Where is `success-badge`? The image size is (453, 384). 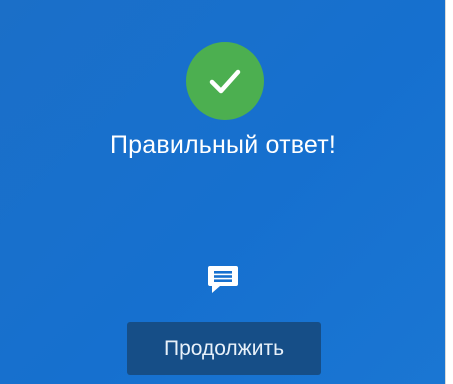
success-badge is located at coordinates (225, 81).